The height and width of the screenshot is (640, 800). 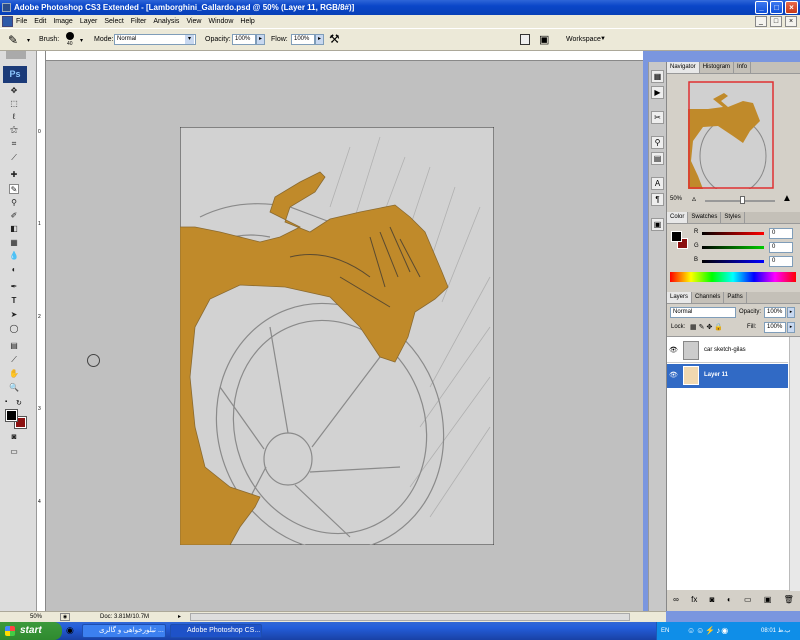 I want to click on navigator-thumbnail, so click(x=731, y=135).